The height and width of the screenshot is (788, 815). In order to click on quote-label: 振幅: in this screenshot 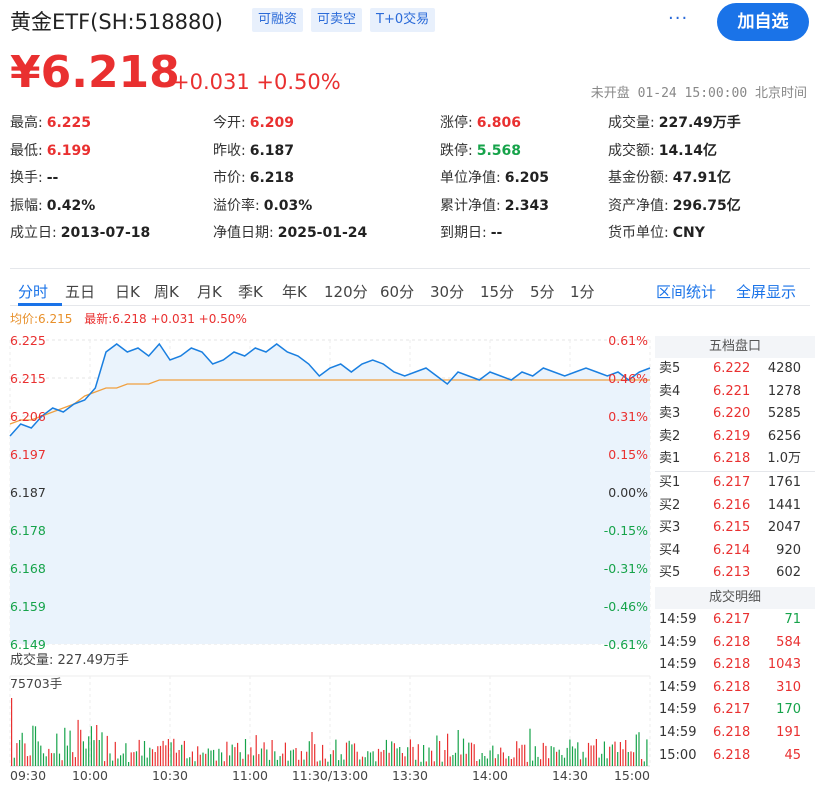, I will do `click(26, 205)`.